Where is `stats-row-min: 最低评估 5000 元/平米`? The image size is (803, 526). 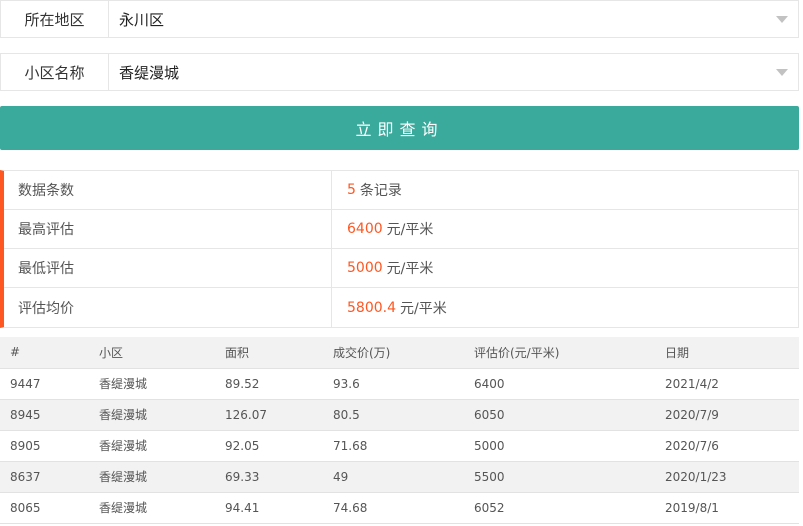
stats-row-min: 最低评估 5000 元/平米 is located at coordinates (401, 268).